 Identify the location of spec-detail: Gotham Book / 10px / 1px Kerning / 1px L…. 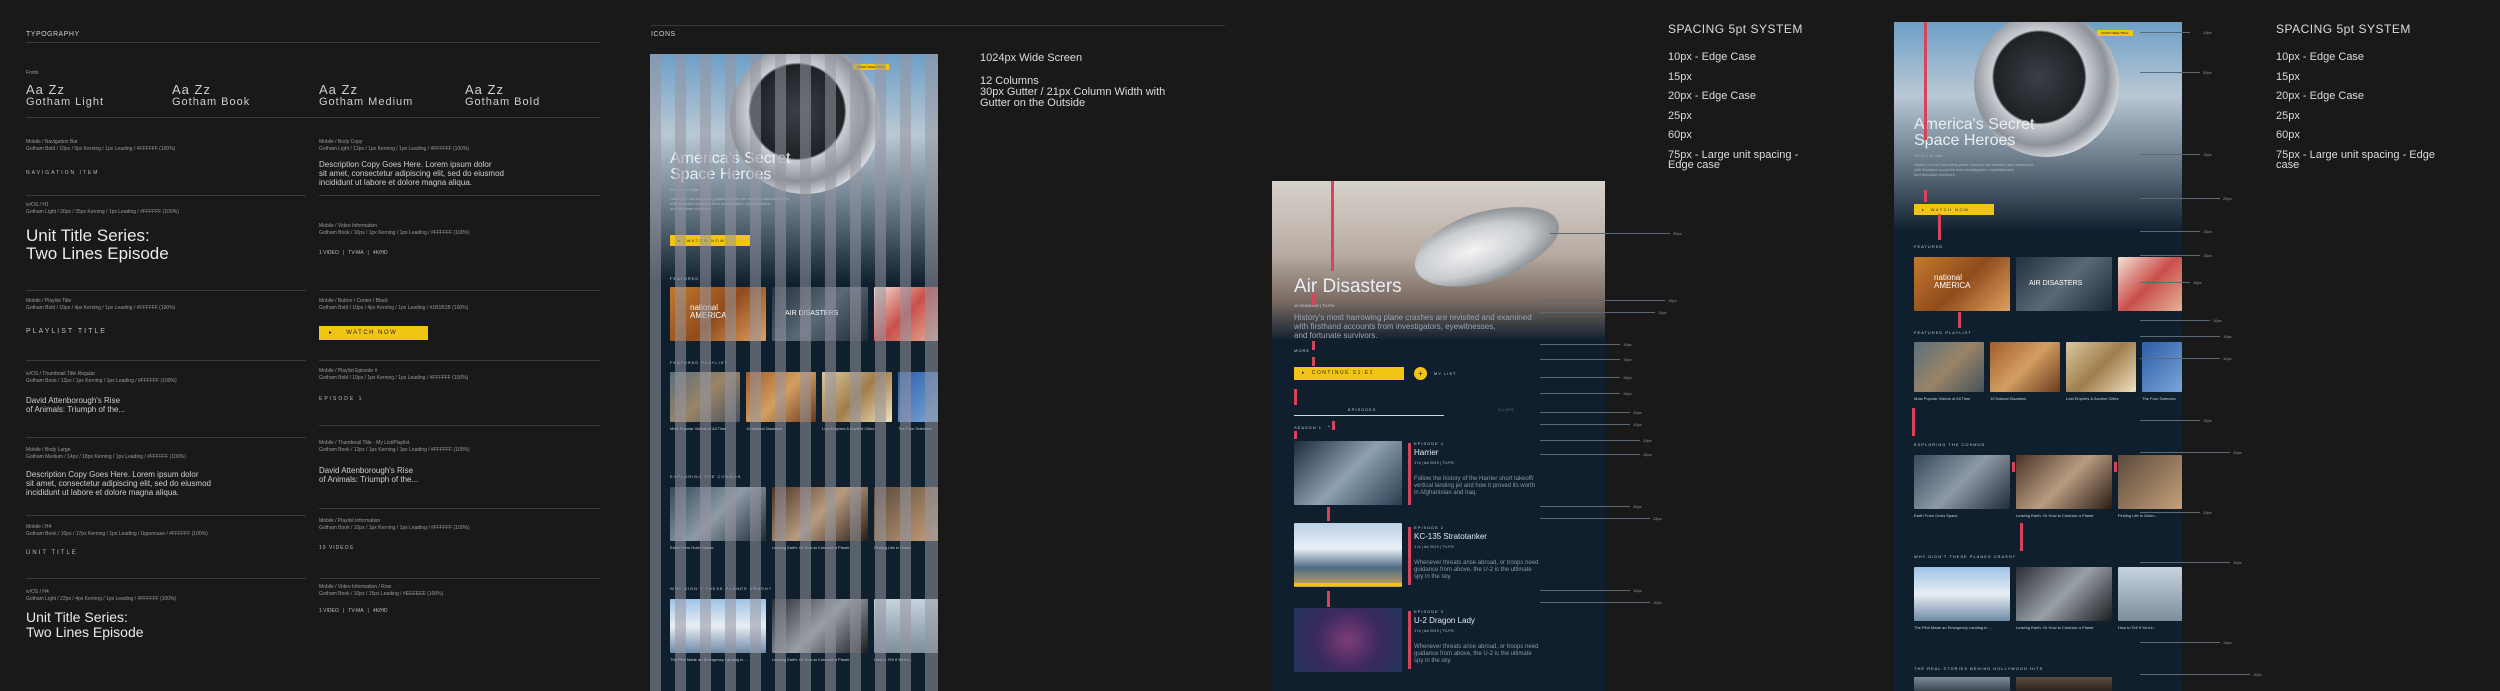
(394, 528).